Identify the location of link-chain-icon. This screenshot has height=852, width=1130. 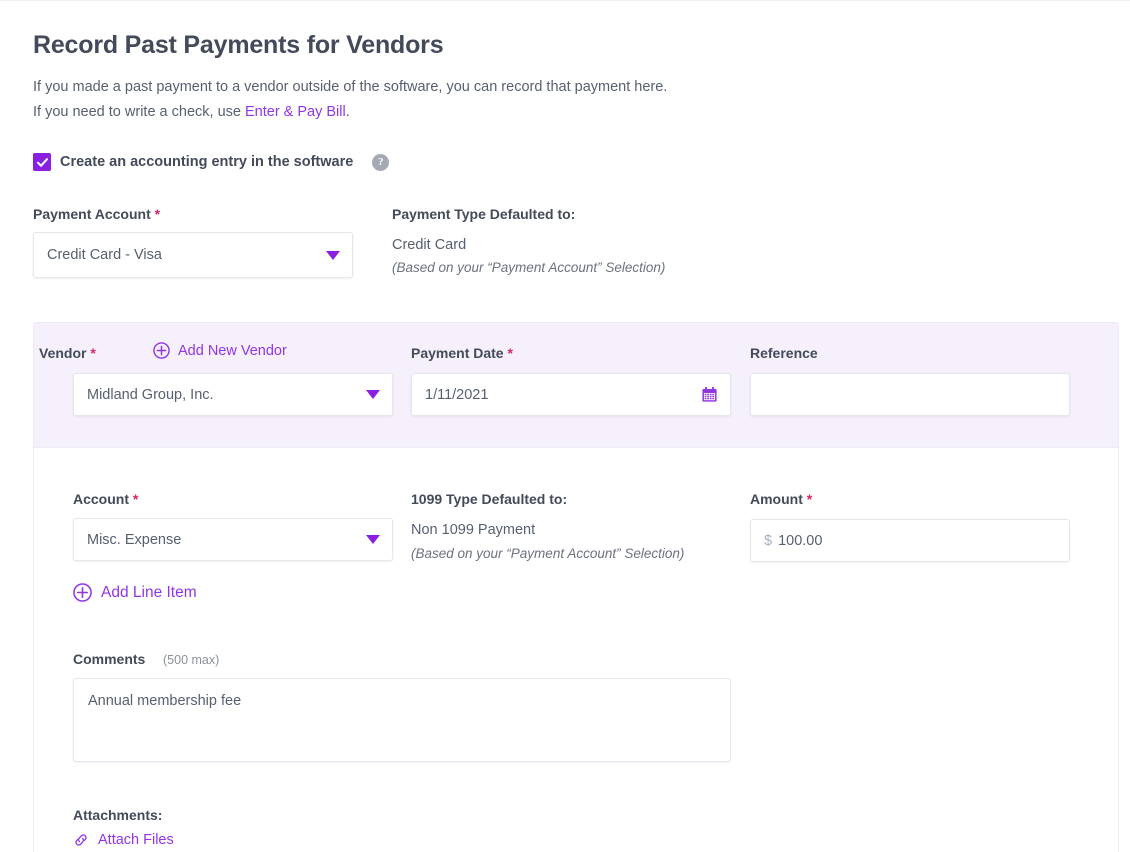
(81, 840).